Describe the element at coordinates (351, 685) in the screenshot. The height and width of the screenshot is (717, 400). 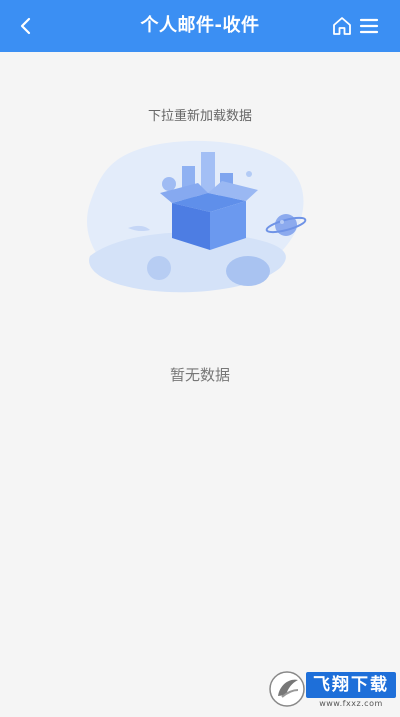
I see `watermark-brand: 飞翔下载` at that location.